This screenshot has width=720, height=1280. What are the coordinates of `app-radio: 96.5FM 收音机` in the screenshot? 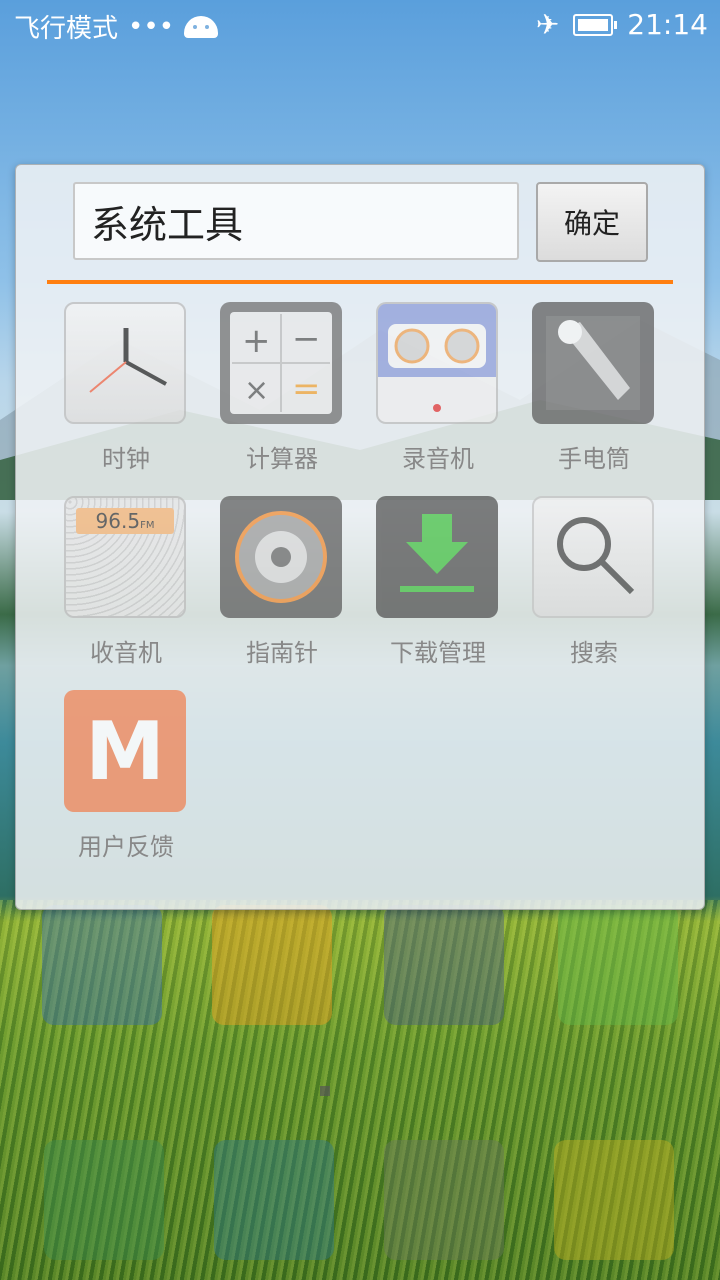 It's located at (126, 591).